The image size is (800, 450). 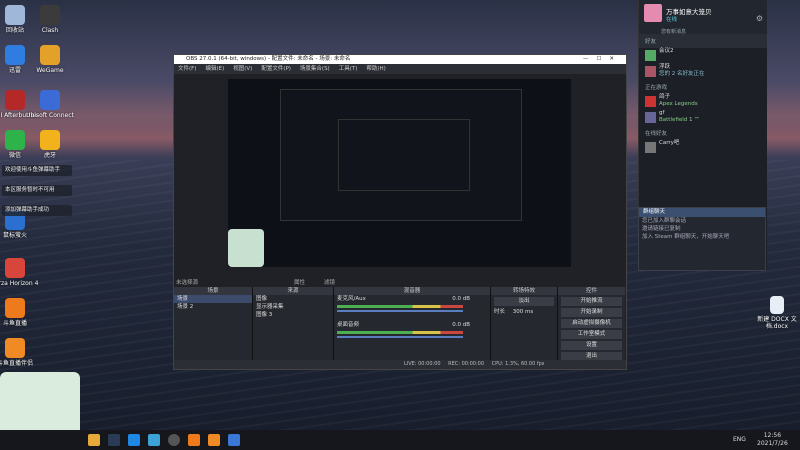 What do you see at coordinates (739, 439) in the screenshot?
I see `language-indicator: ENG` at bounding box center [739, 439].